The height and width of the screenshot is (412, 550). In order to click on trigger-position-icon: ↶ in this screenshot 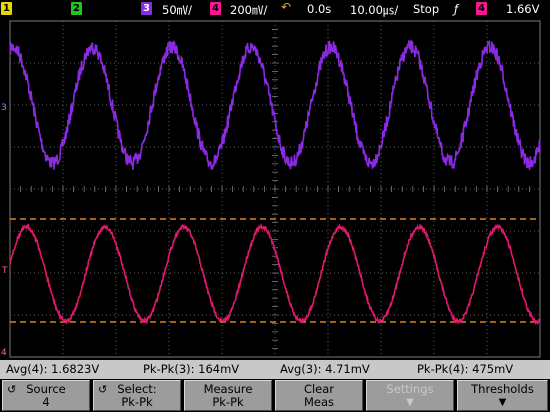, I will do `click(286, 7)`.